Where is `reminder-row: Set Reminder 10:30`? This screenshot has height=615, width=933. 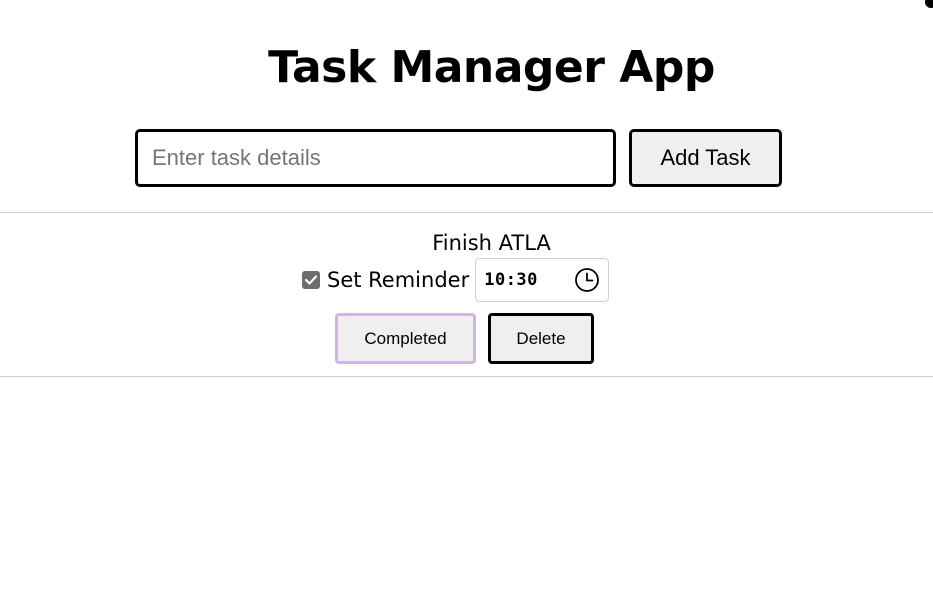 reminder-row: Set Reminder 10:30 is located at coordinates (456, 280).